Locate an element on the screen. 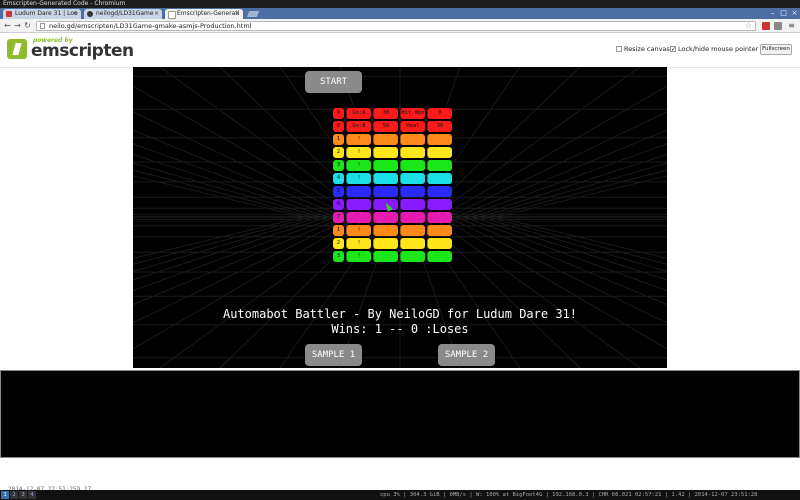 The width and height of the screenshot is (800, 500). start-button: START is located at coordinates (333, 82).